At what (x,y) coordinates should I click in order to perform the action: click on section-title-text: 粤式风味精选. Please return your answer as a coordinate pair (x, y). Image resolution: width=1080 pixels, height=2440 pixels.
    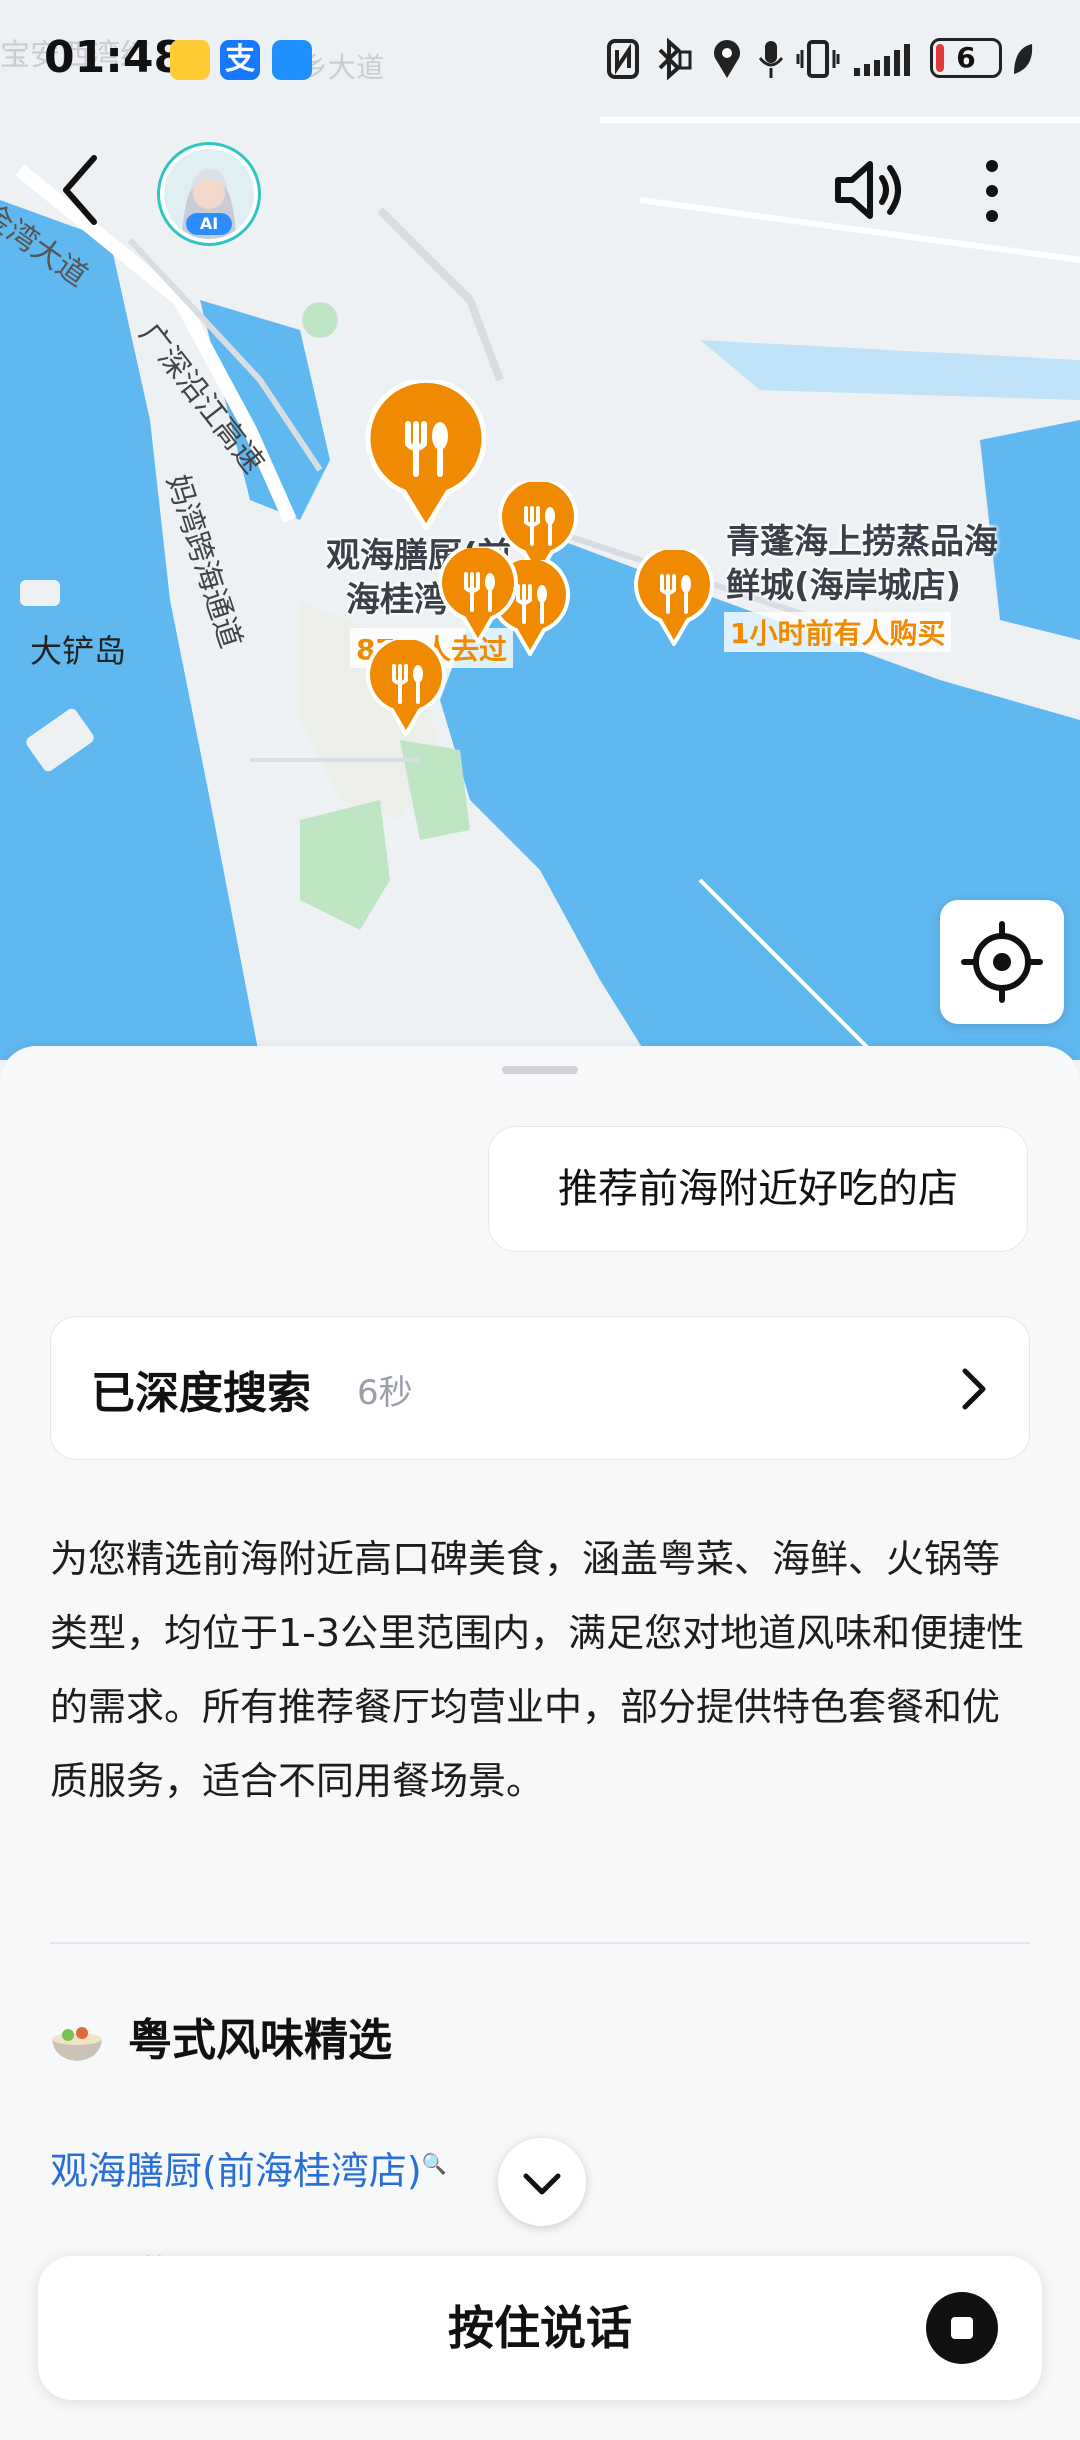
    Looking at the image, I should click on (260, 2040).